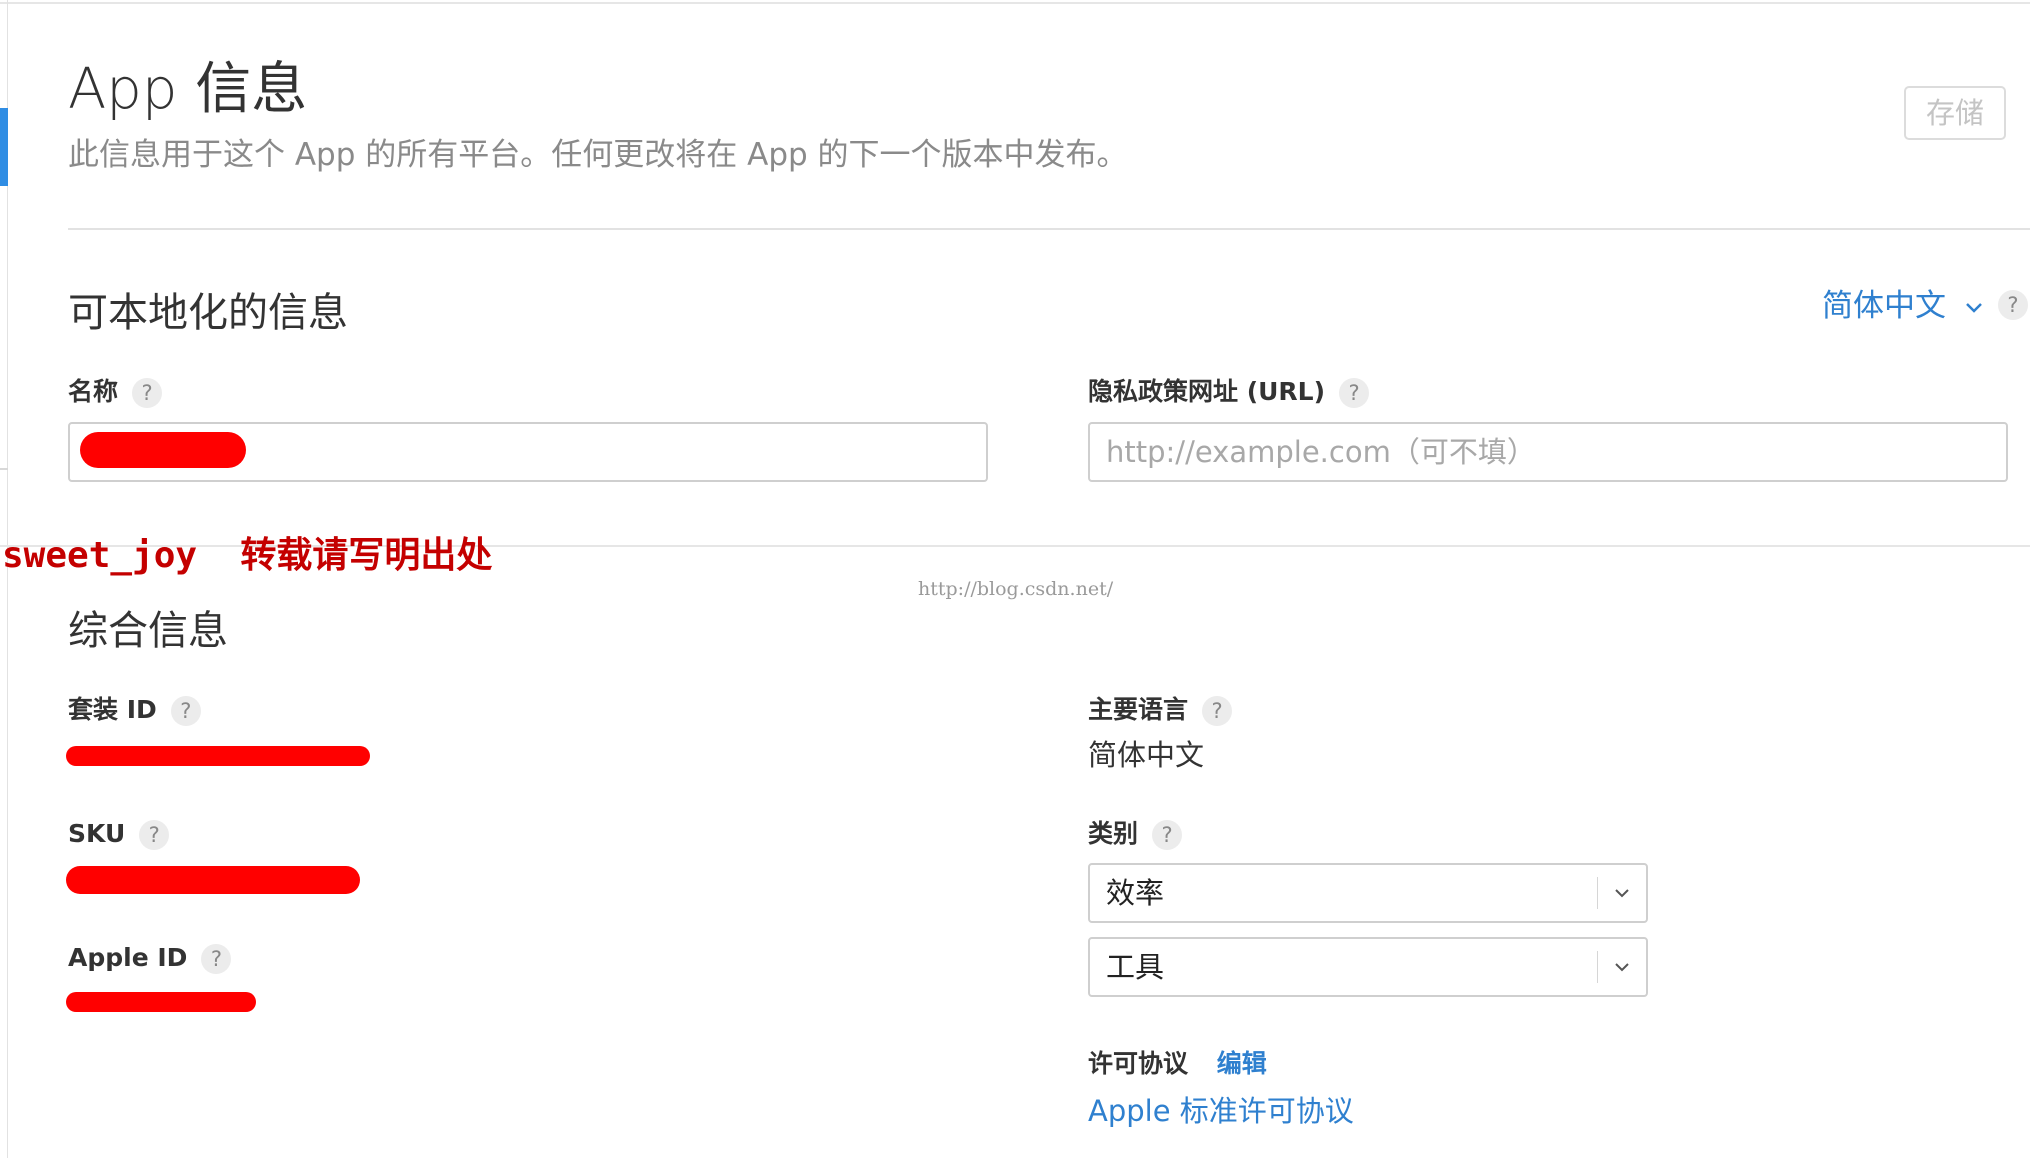 The height and width of the screenshot is (1158, 2030). I want to click on bundle-id-help-icon: ?, so click(185, 711).